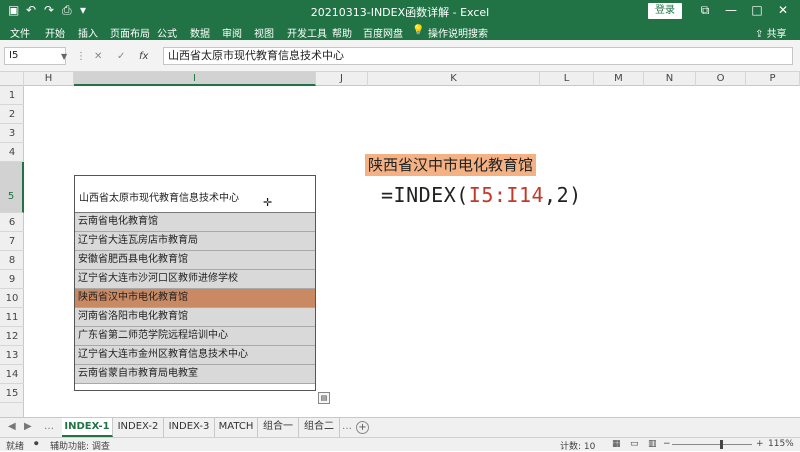 This screenshot has width=800, height=452. I want to click on table-row: 河南省洛阳市电化教育馆, so click(195, 317).